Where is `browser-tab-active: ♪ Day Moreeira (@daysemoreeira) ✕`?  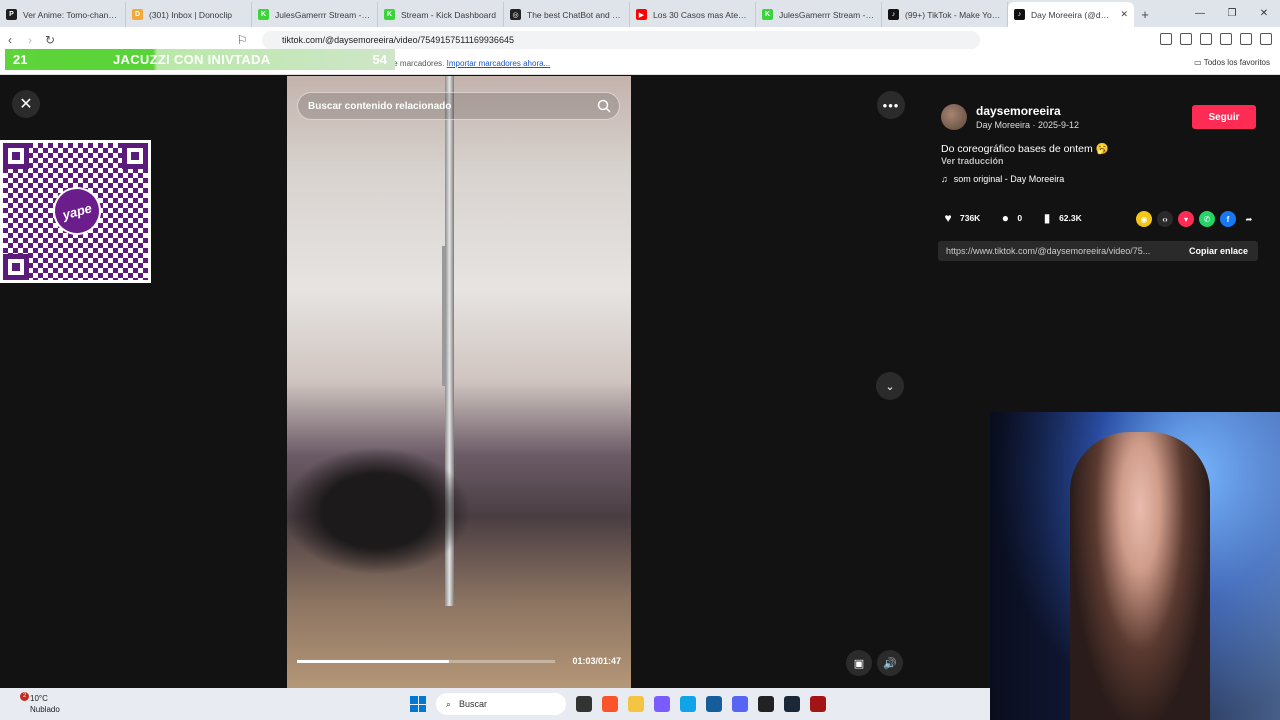 browser-tab-active: ♪ Day Moreeira (@daysemoreeira) ✕ is located at coordinates (1071, 14).